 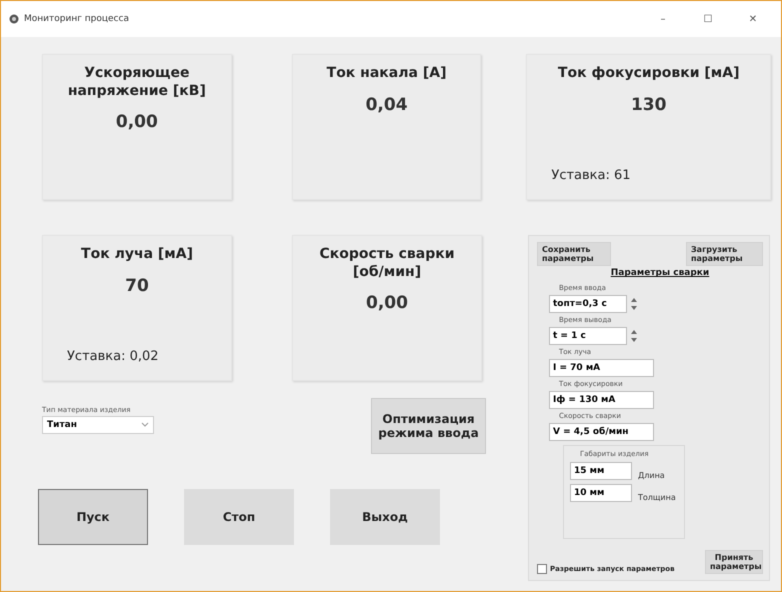 I want to click on panel-title: Параметры сварки, so click(x=660, y=273).